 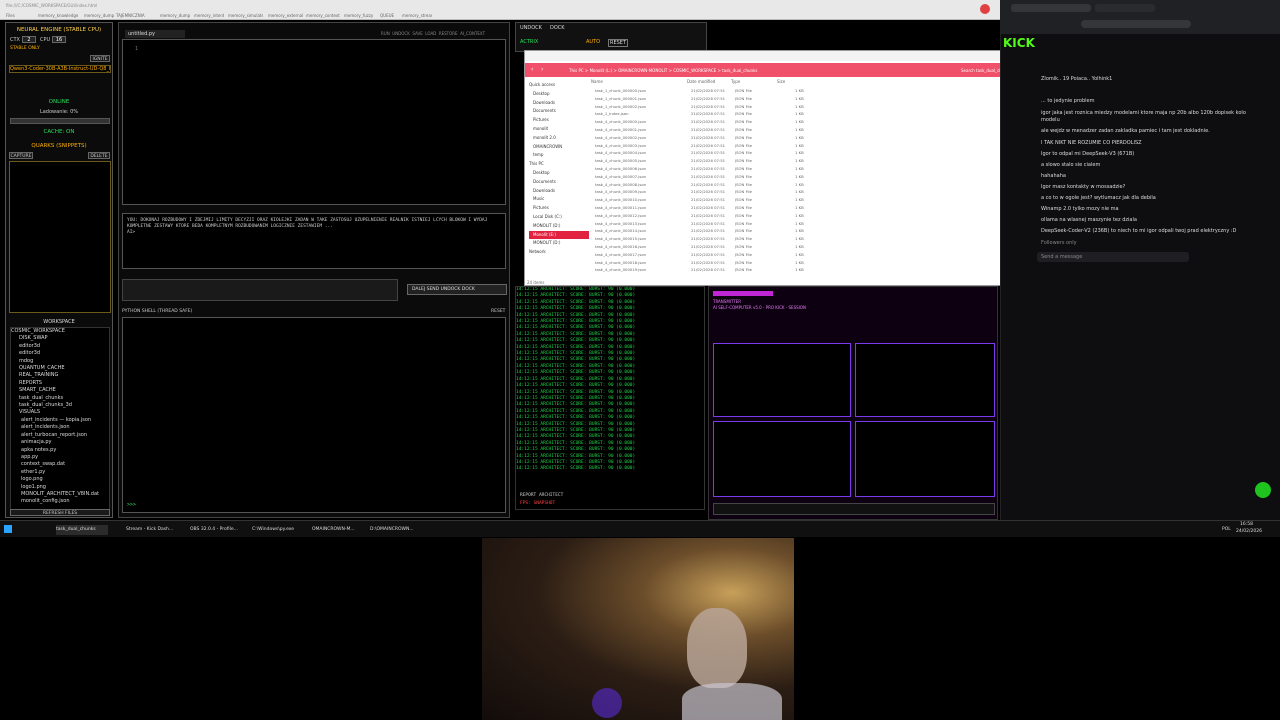 What do you see at coordinates (60, 375) in the screenshot?
I see `tree-item: REAL_TRAINING` at bounding box center [60, 375].